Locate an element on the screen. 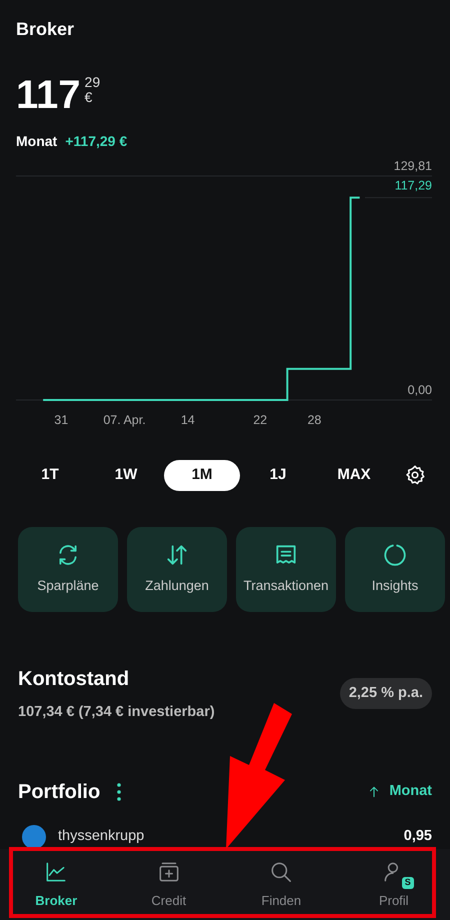 This screenshot has height=920, width=450. x-axis-label: 28 is located at coordinates (314, 420).